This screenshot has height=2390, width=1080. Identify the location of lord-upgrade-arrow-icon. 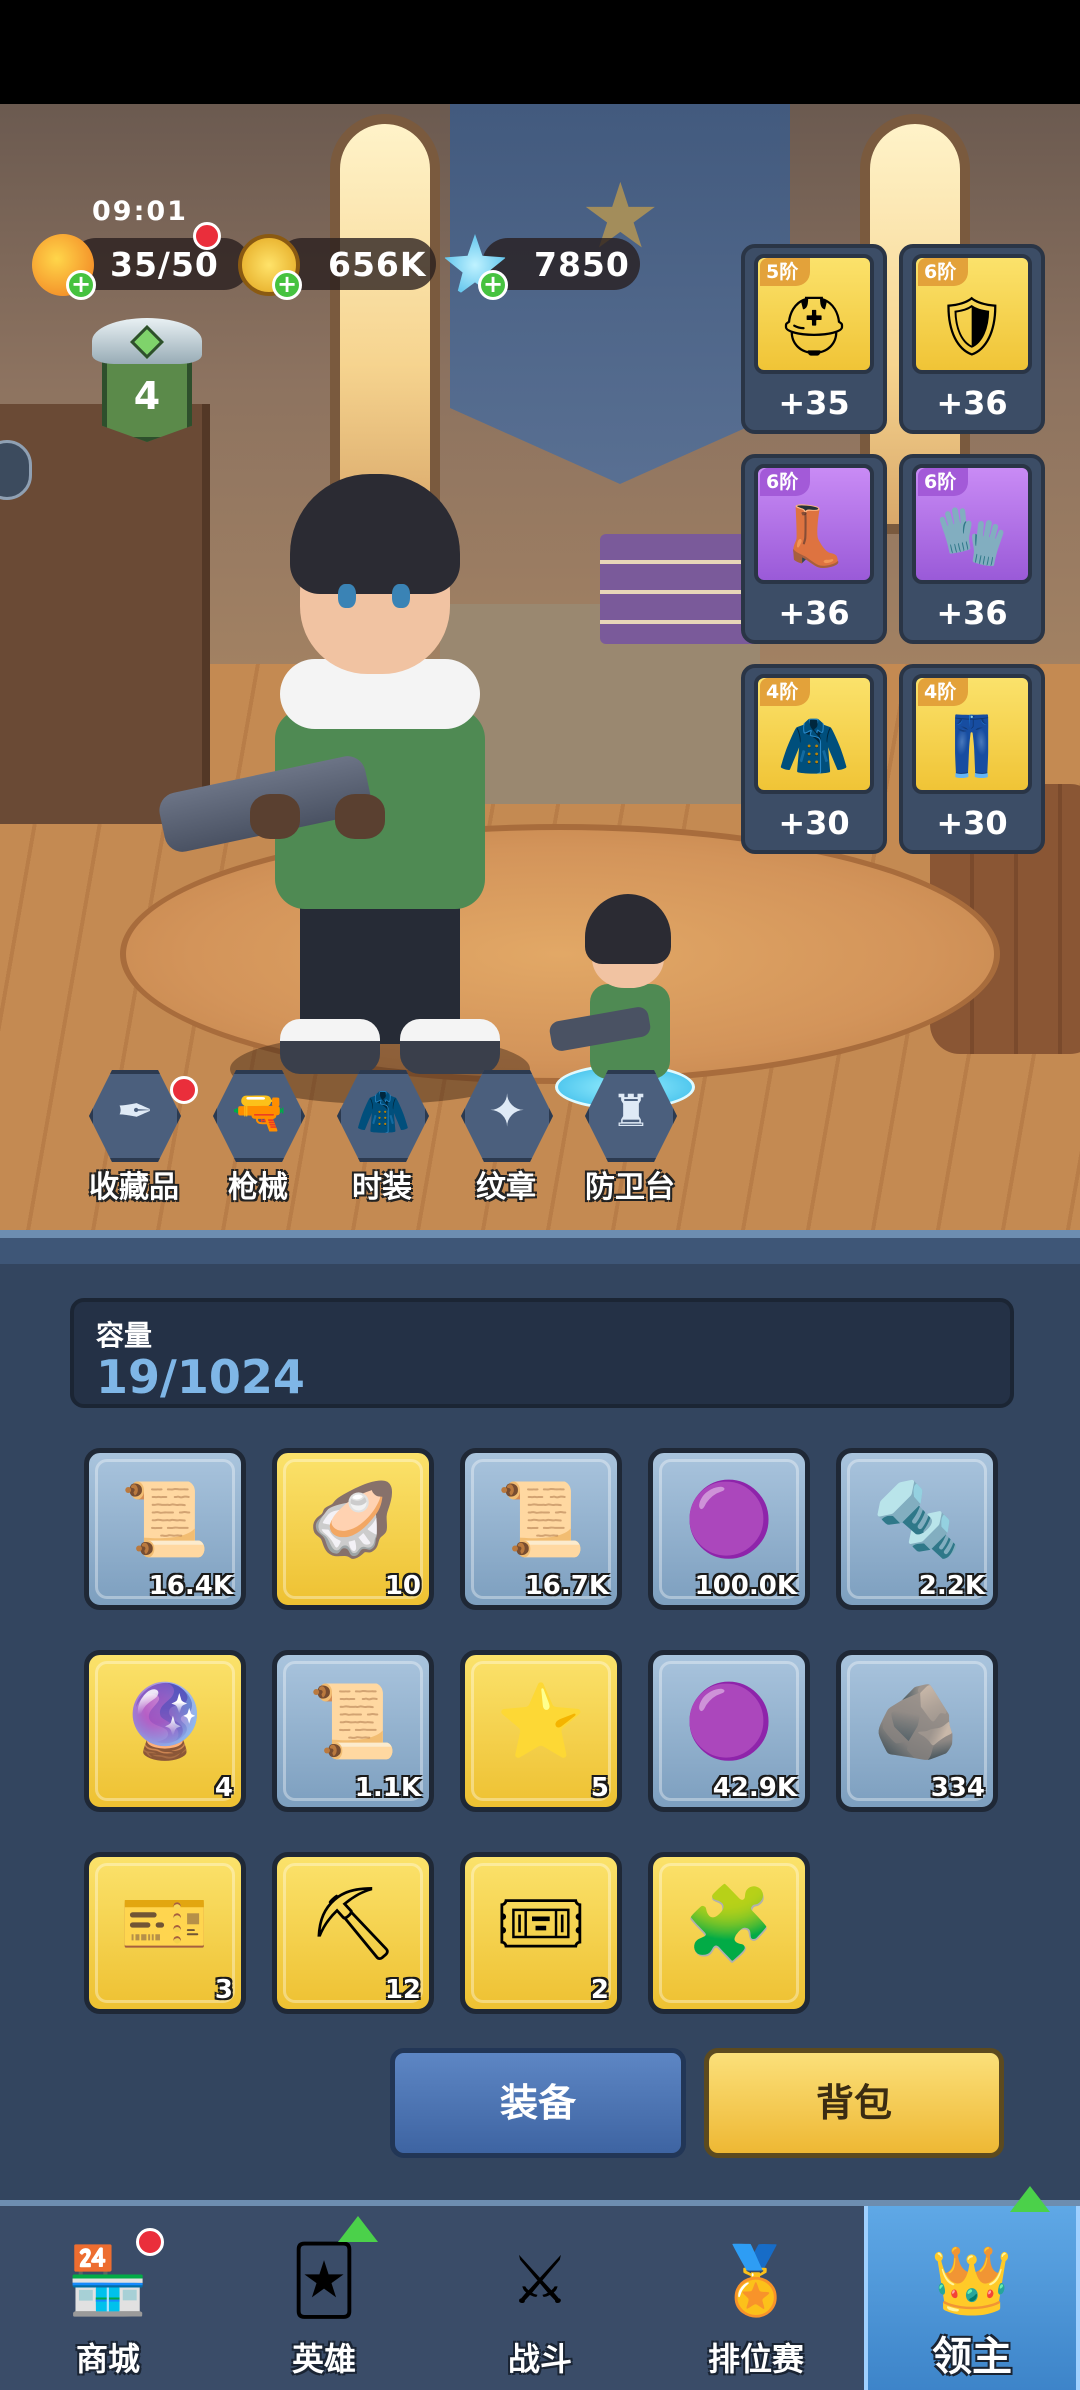
(1030, 2199).